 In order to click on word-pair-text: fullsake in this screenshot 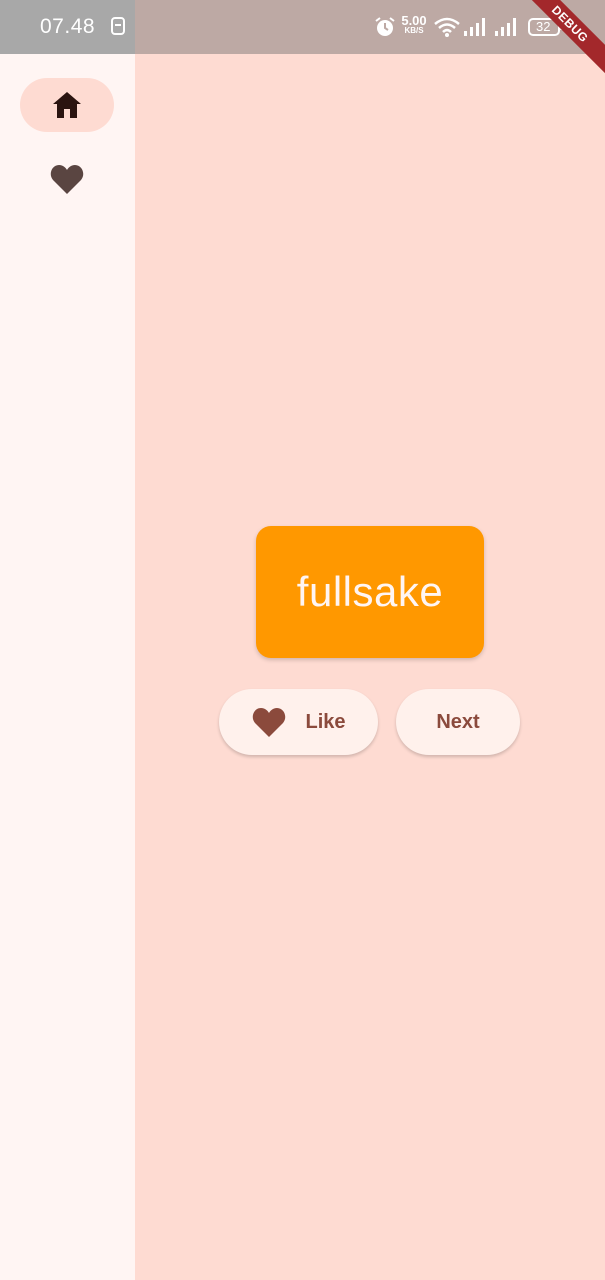, I will do `click(370, 591)`.